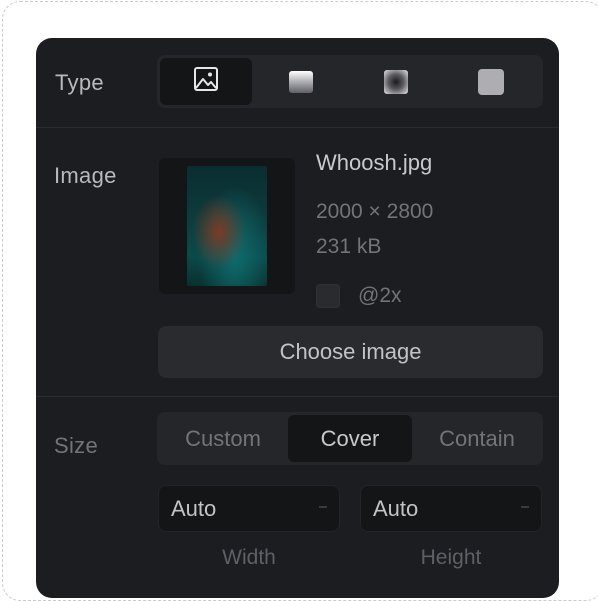  I want to click on image-icon, so click(206, 81).